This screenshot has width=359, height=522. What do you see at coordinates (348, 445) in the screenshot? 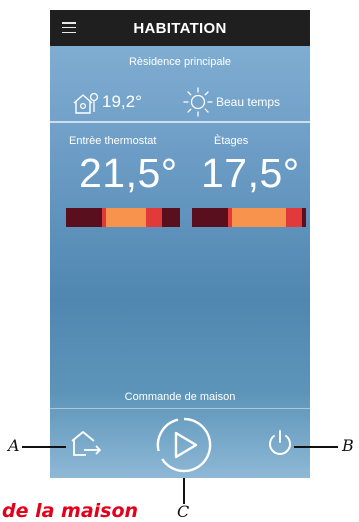
I see `callout-b: B` at bounding box center [348, 445].